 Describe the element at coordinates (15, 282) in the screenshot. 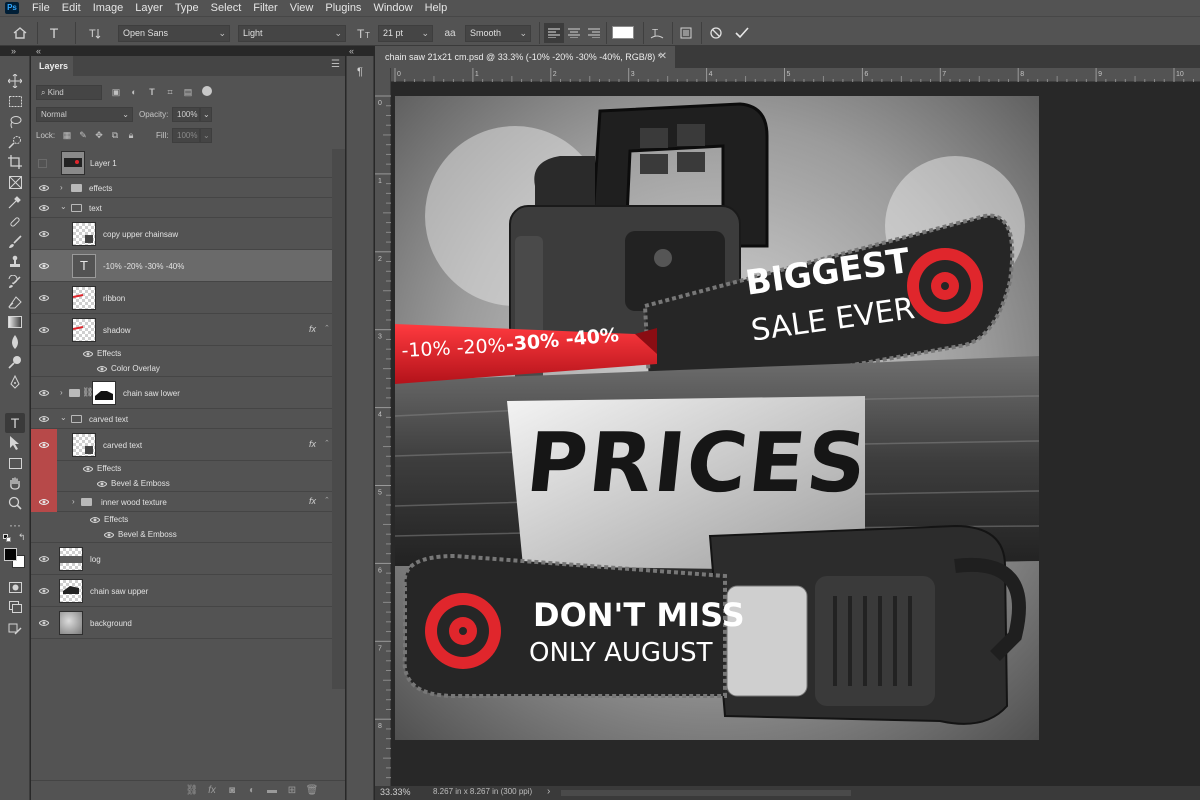

I see `history-brush-tool-icon` at that location.